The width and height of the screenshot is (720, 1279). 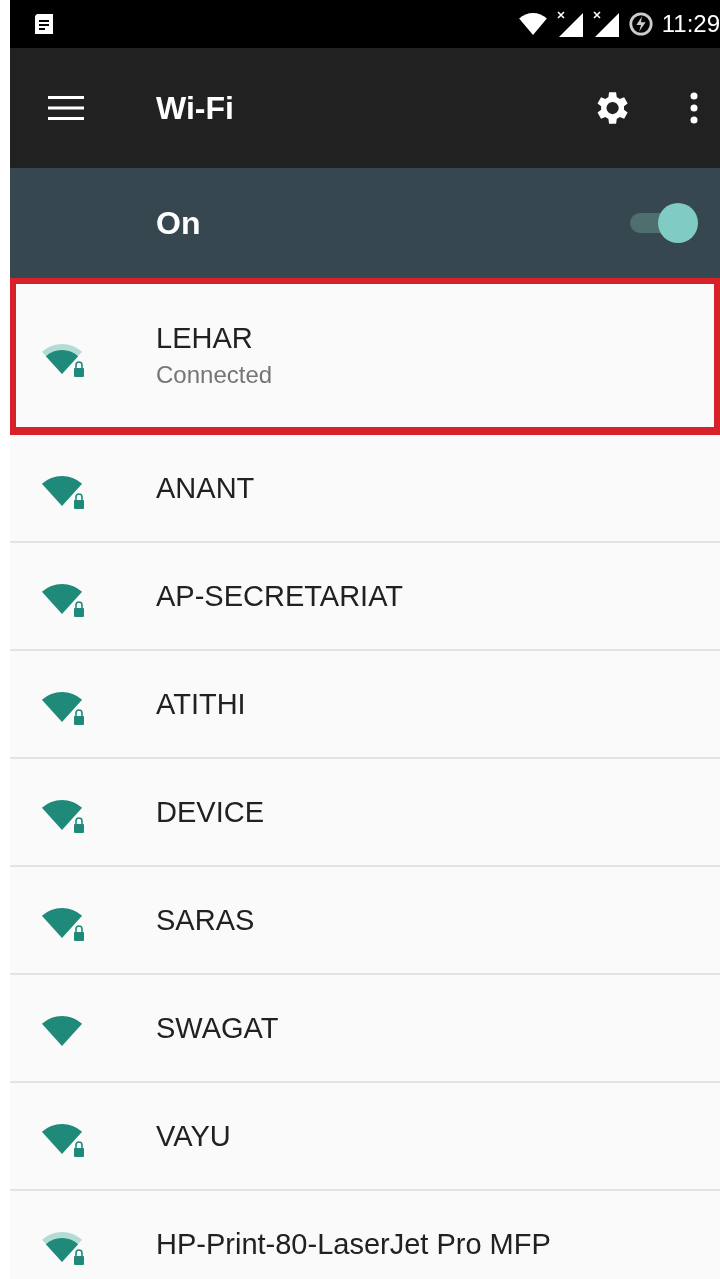 What do you see at coordinates (195, 108) in the screenshot?
I see `screen-title: Wi-Fi` at bounding box center [195, 108].